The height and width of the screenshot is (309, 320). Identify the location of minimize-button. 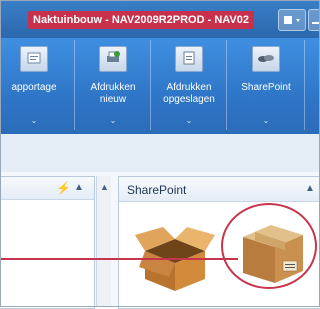
(314, 20).